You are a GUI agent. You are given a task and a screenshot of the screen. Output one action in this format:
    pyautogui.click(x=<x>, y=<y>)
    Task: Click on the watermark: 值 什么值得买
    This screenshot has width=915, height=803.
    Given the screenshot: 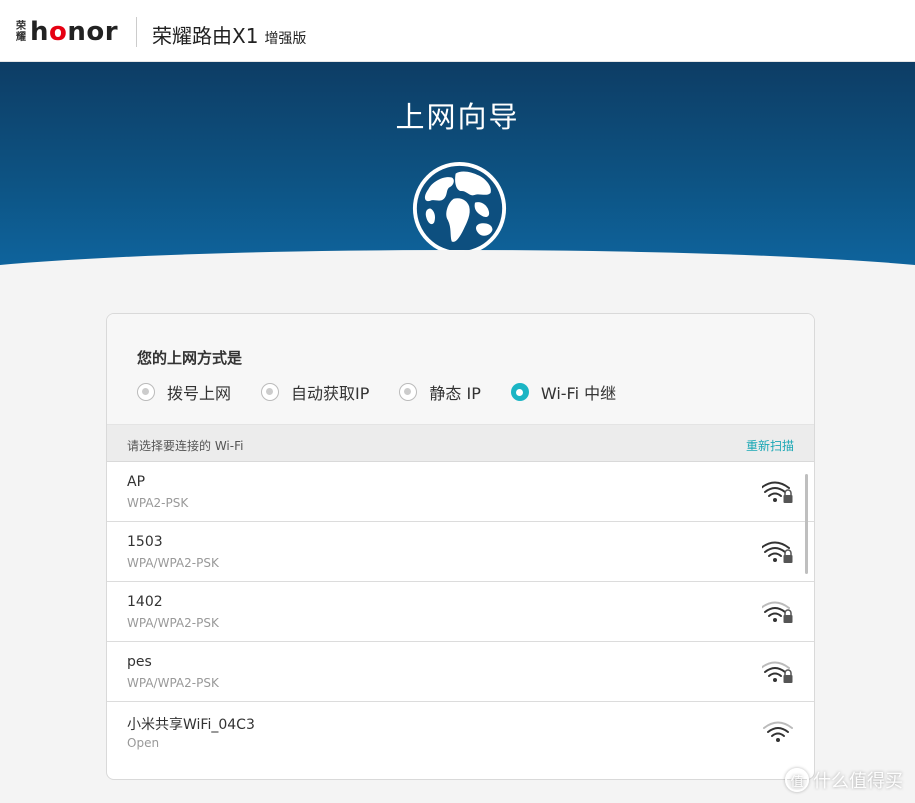 What is the action you would take?
    pyautogui.click(x=844, y=780)
    